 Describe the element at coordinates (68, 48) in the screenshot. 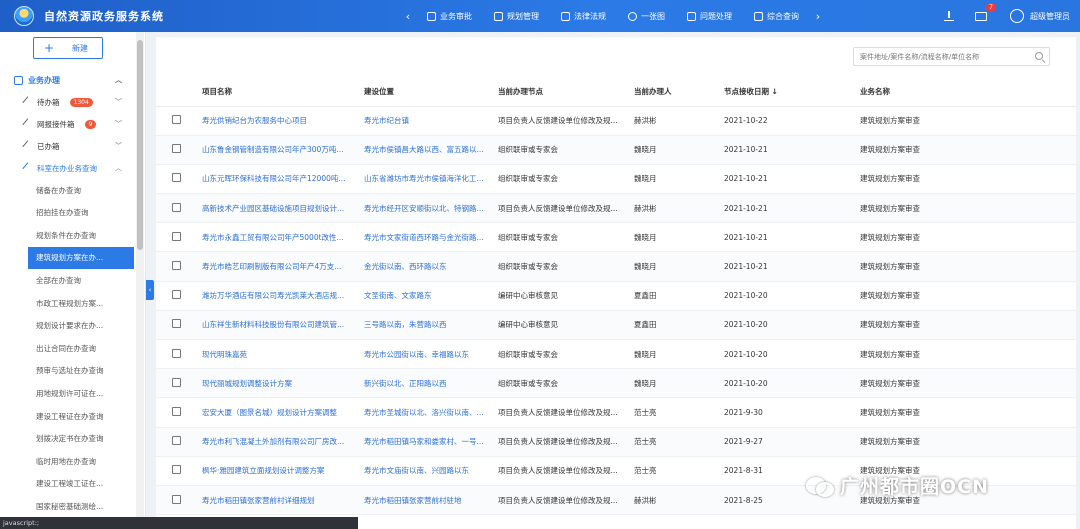

I see `new-button: + 新建` at that location.